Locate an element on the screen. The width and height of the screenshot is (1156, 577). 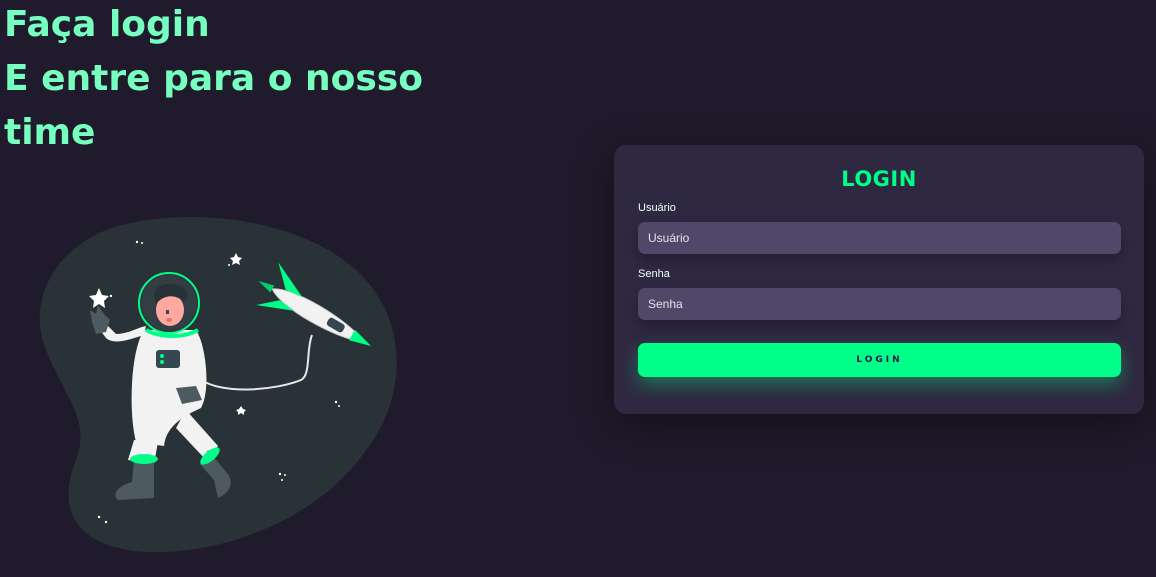
password-label: Senha is located at coordinates (654, 274).